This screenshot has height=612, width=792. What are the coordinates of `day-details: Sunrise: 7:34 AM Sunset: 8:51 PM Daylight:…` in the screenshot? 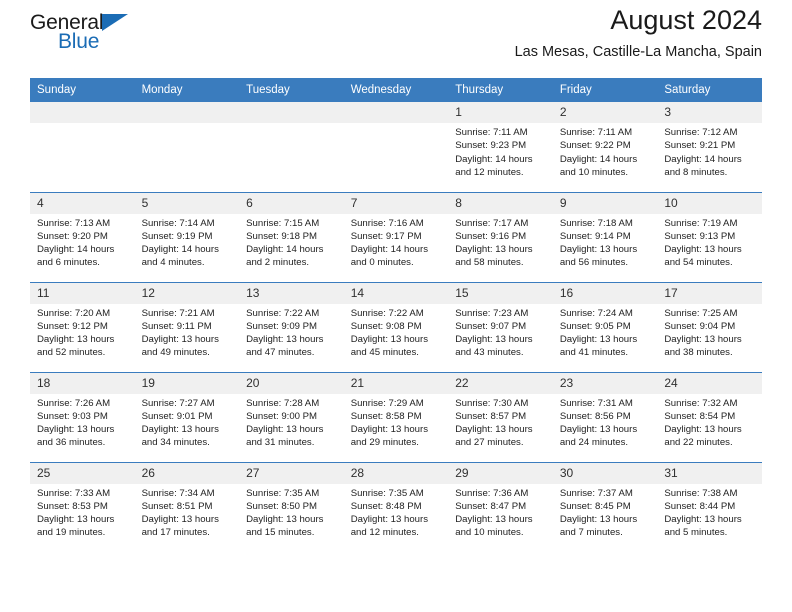 It's located at (187, 512).